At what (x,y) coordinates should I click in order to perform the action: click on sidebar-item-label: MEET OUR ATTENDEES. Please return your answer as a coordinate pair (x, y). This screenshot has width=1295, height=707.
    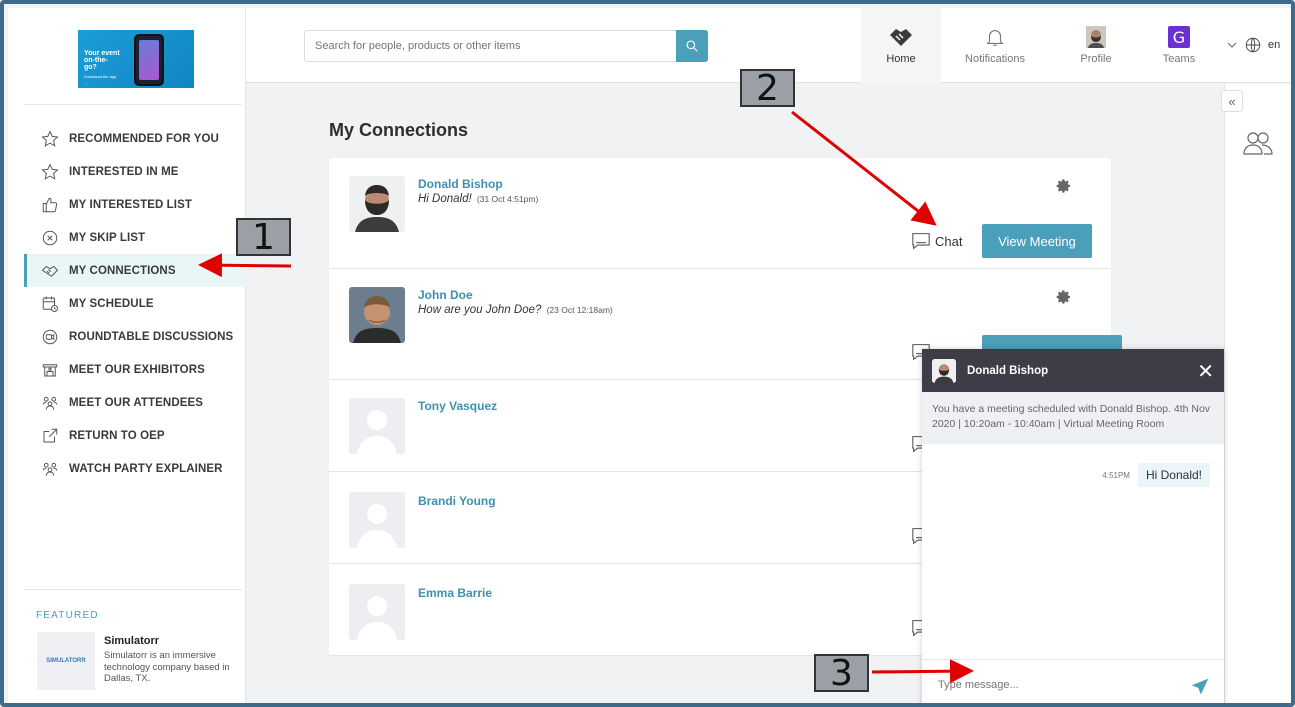
    Looking at the image, I should click on (136, 402).